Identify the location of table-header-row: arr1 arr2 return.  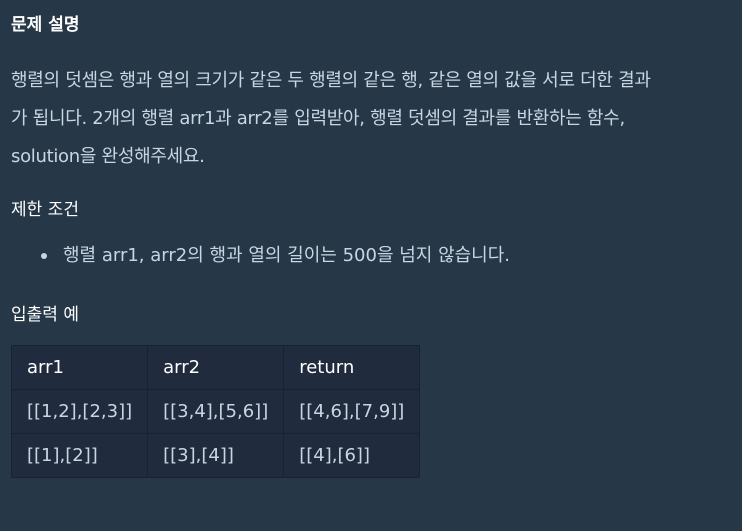
(215, 367).